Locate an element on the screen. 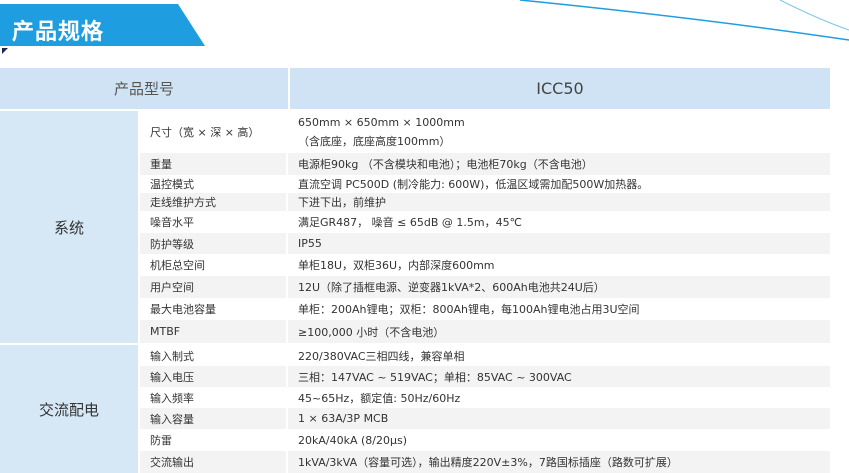  row-value: 220/380VAC三相四线，兼容单相 is located at coordinates (381, 356).